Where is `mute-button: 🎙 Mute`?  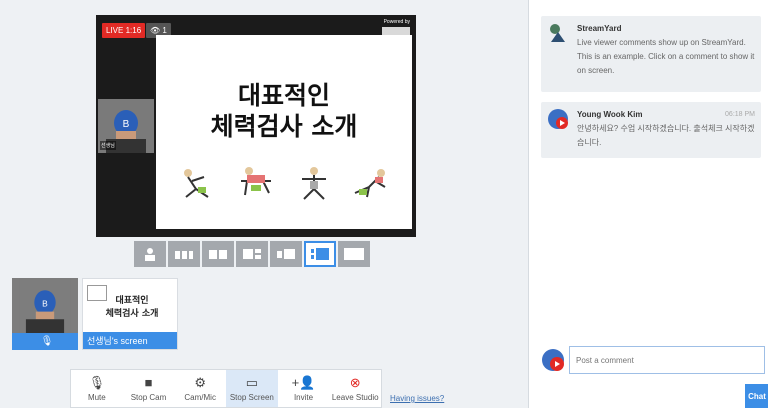
mute-button: 🎙 Mute is located at coordinates (97, 388).